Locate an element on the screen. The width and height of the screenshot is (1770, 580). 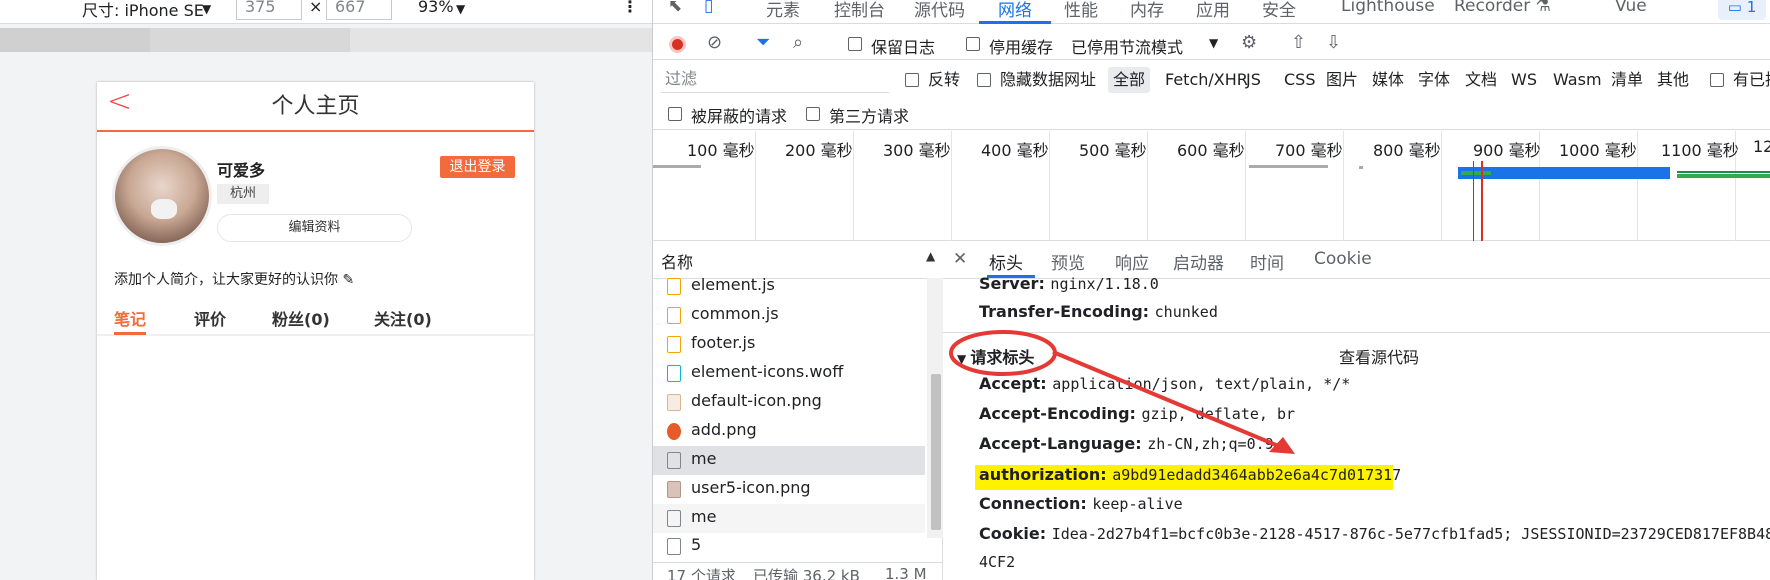
invert-checkbox is located at coordinates (912, 80).